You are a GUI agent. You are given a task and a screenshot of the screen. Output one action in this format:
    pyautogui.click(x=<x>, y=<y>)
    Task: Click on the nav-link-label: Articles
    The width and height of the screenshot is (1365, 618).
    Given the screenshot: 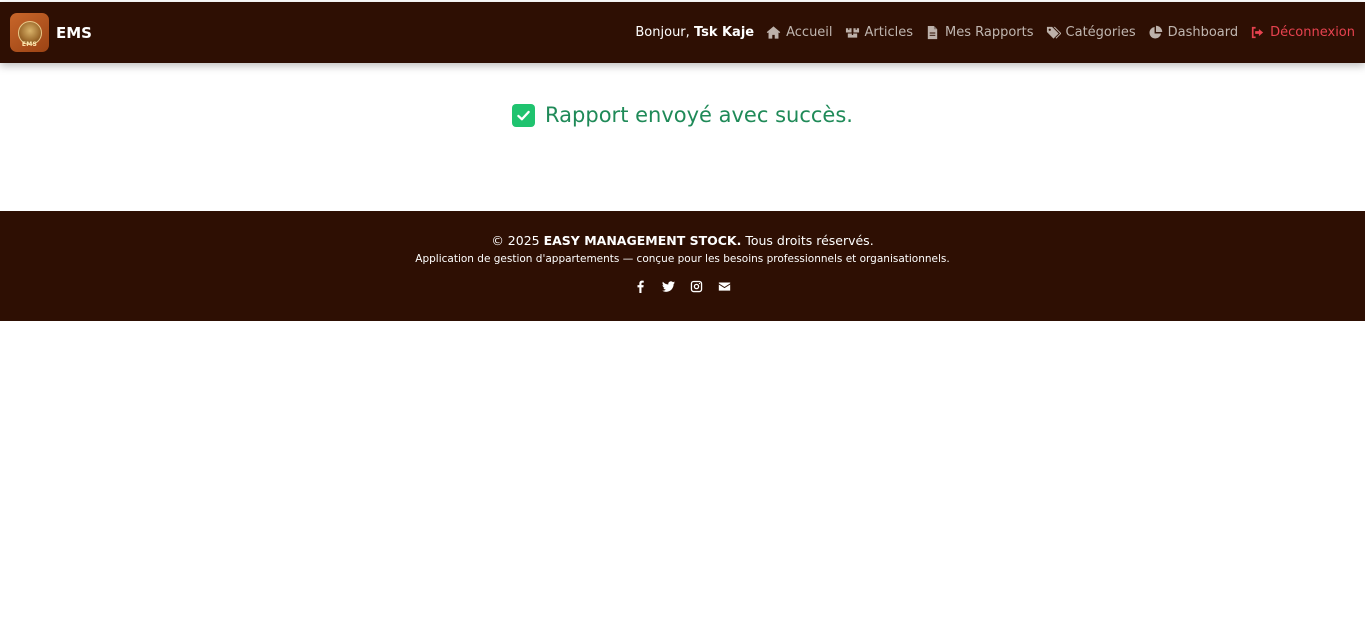 What is the action you would take?
    pyautogui.click(x=889, y=32)
    